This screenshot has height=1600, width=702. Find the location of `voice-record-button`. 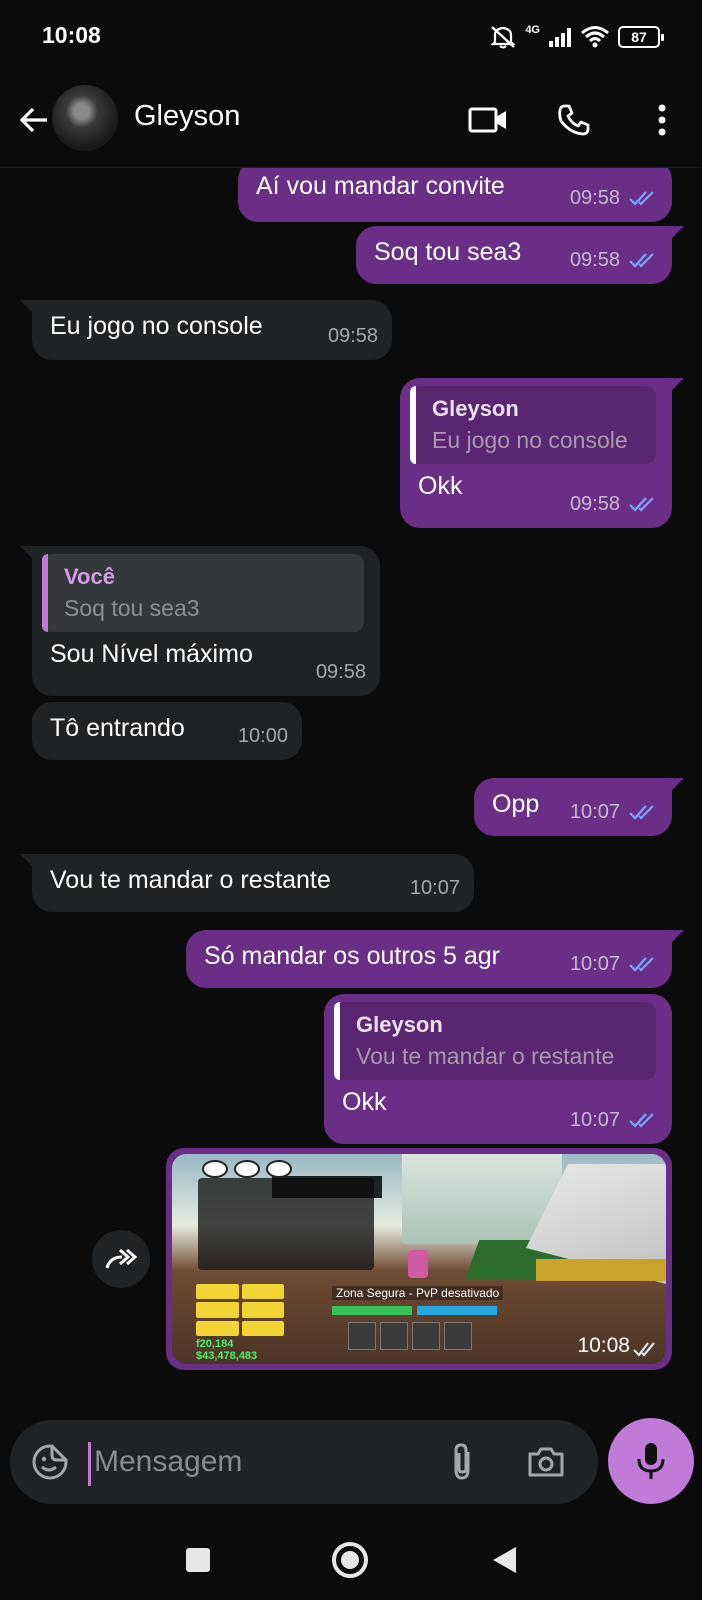

voice-record-button is located at coordinates (651, 1461).